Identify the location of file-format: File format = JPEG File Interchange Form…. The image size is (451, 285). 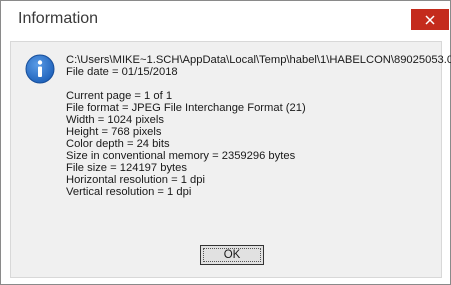
(186, 108).